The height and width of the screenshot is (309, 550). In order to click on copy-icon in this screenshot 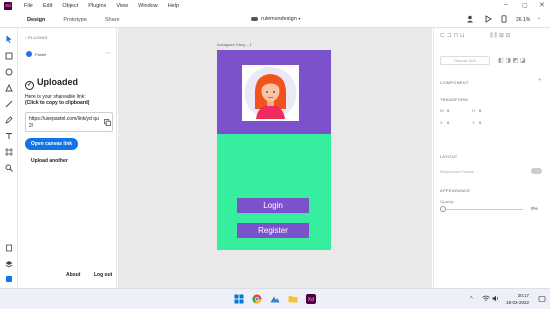, I will do `click(107, 122)`.